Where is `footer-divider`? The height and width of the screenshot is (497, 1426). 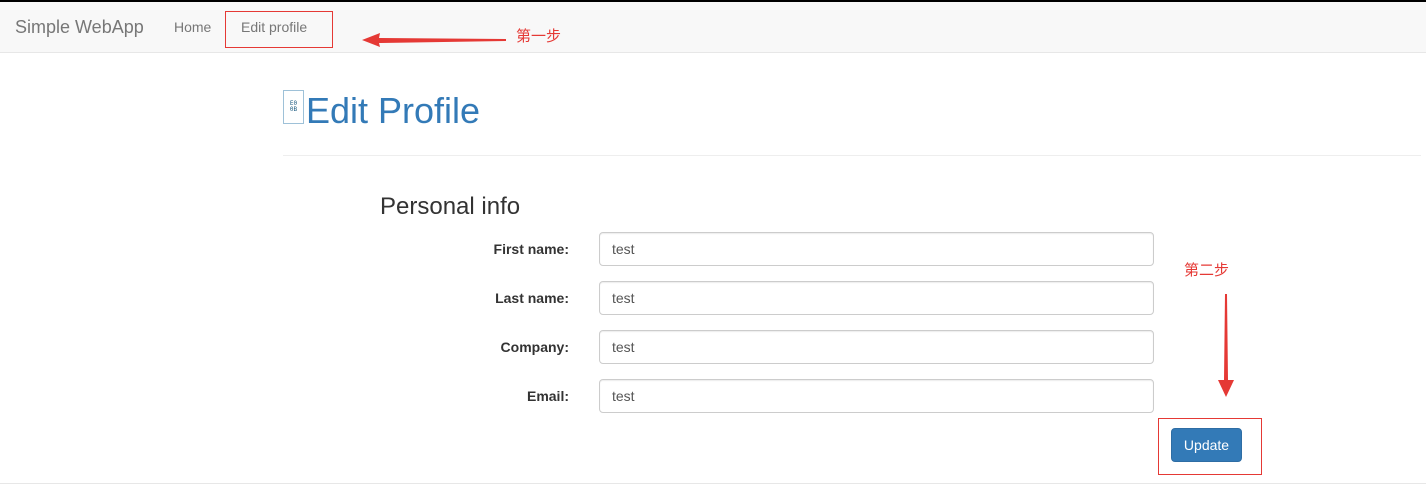 footer-divider is located at coordinates (713, 483).